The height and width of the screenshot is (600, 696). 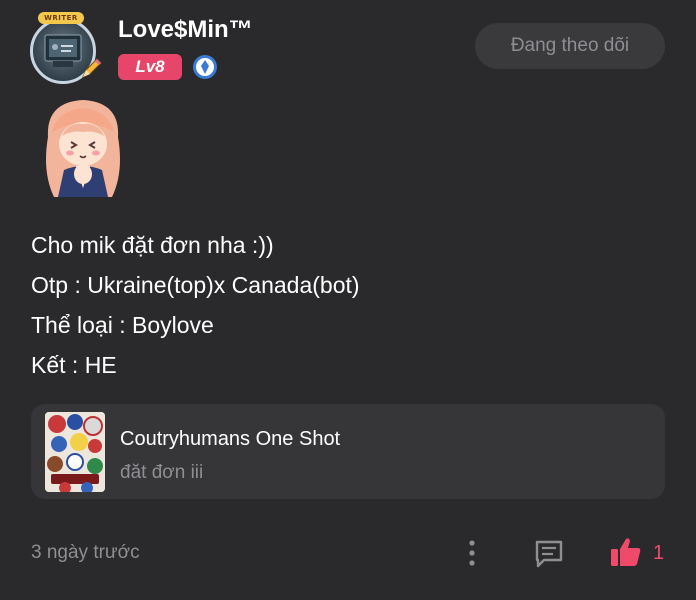 I want to click on comment-icon, so click(x=549, y=553).